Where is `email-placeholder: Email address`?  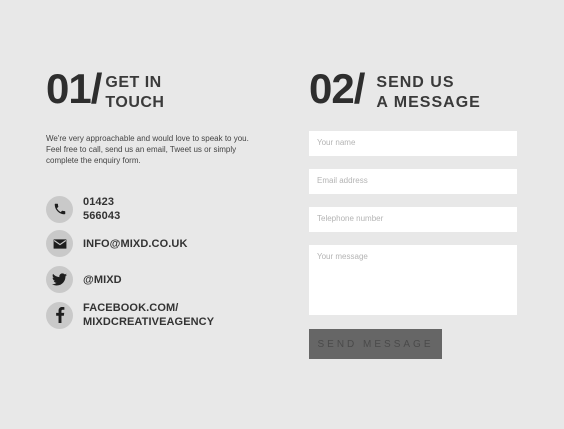
email-placeholder: Email address is located at coordinates (342, 180).